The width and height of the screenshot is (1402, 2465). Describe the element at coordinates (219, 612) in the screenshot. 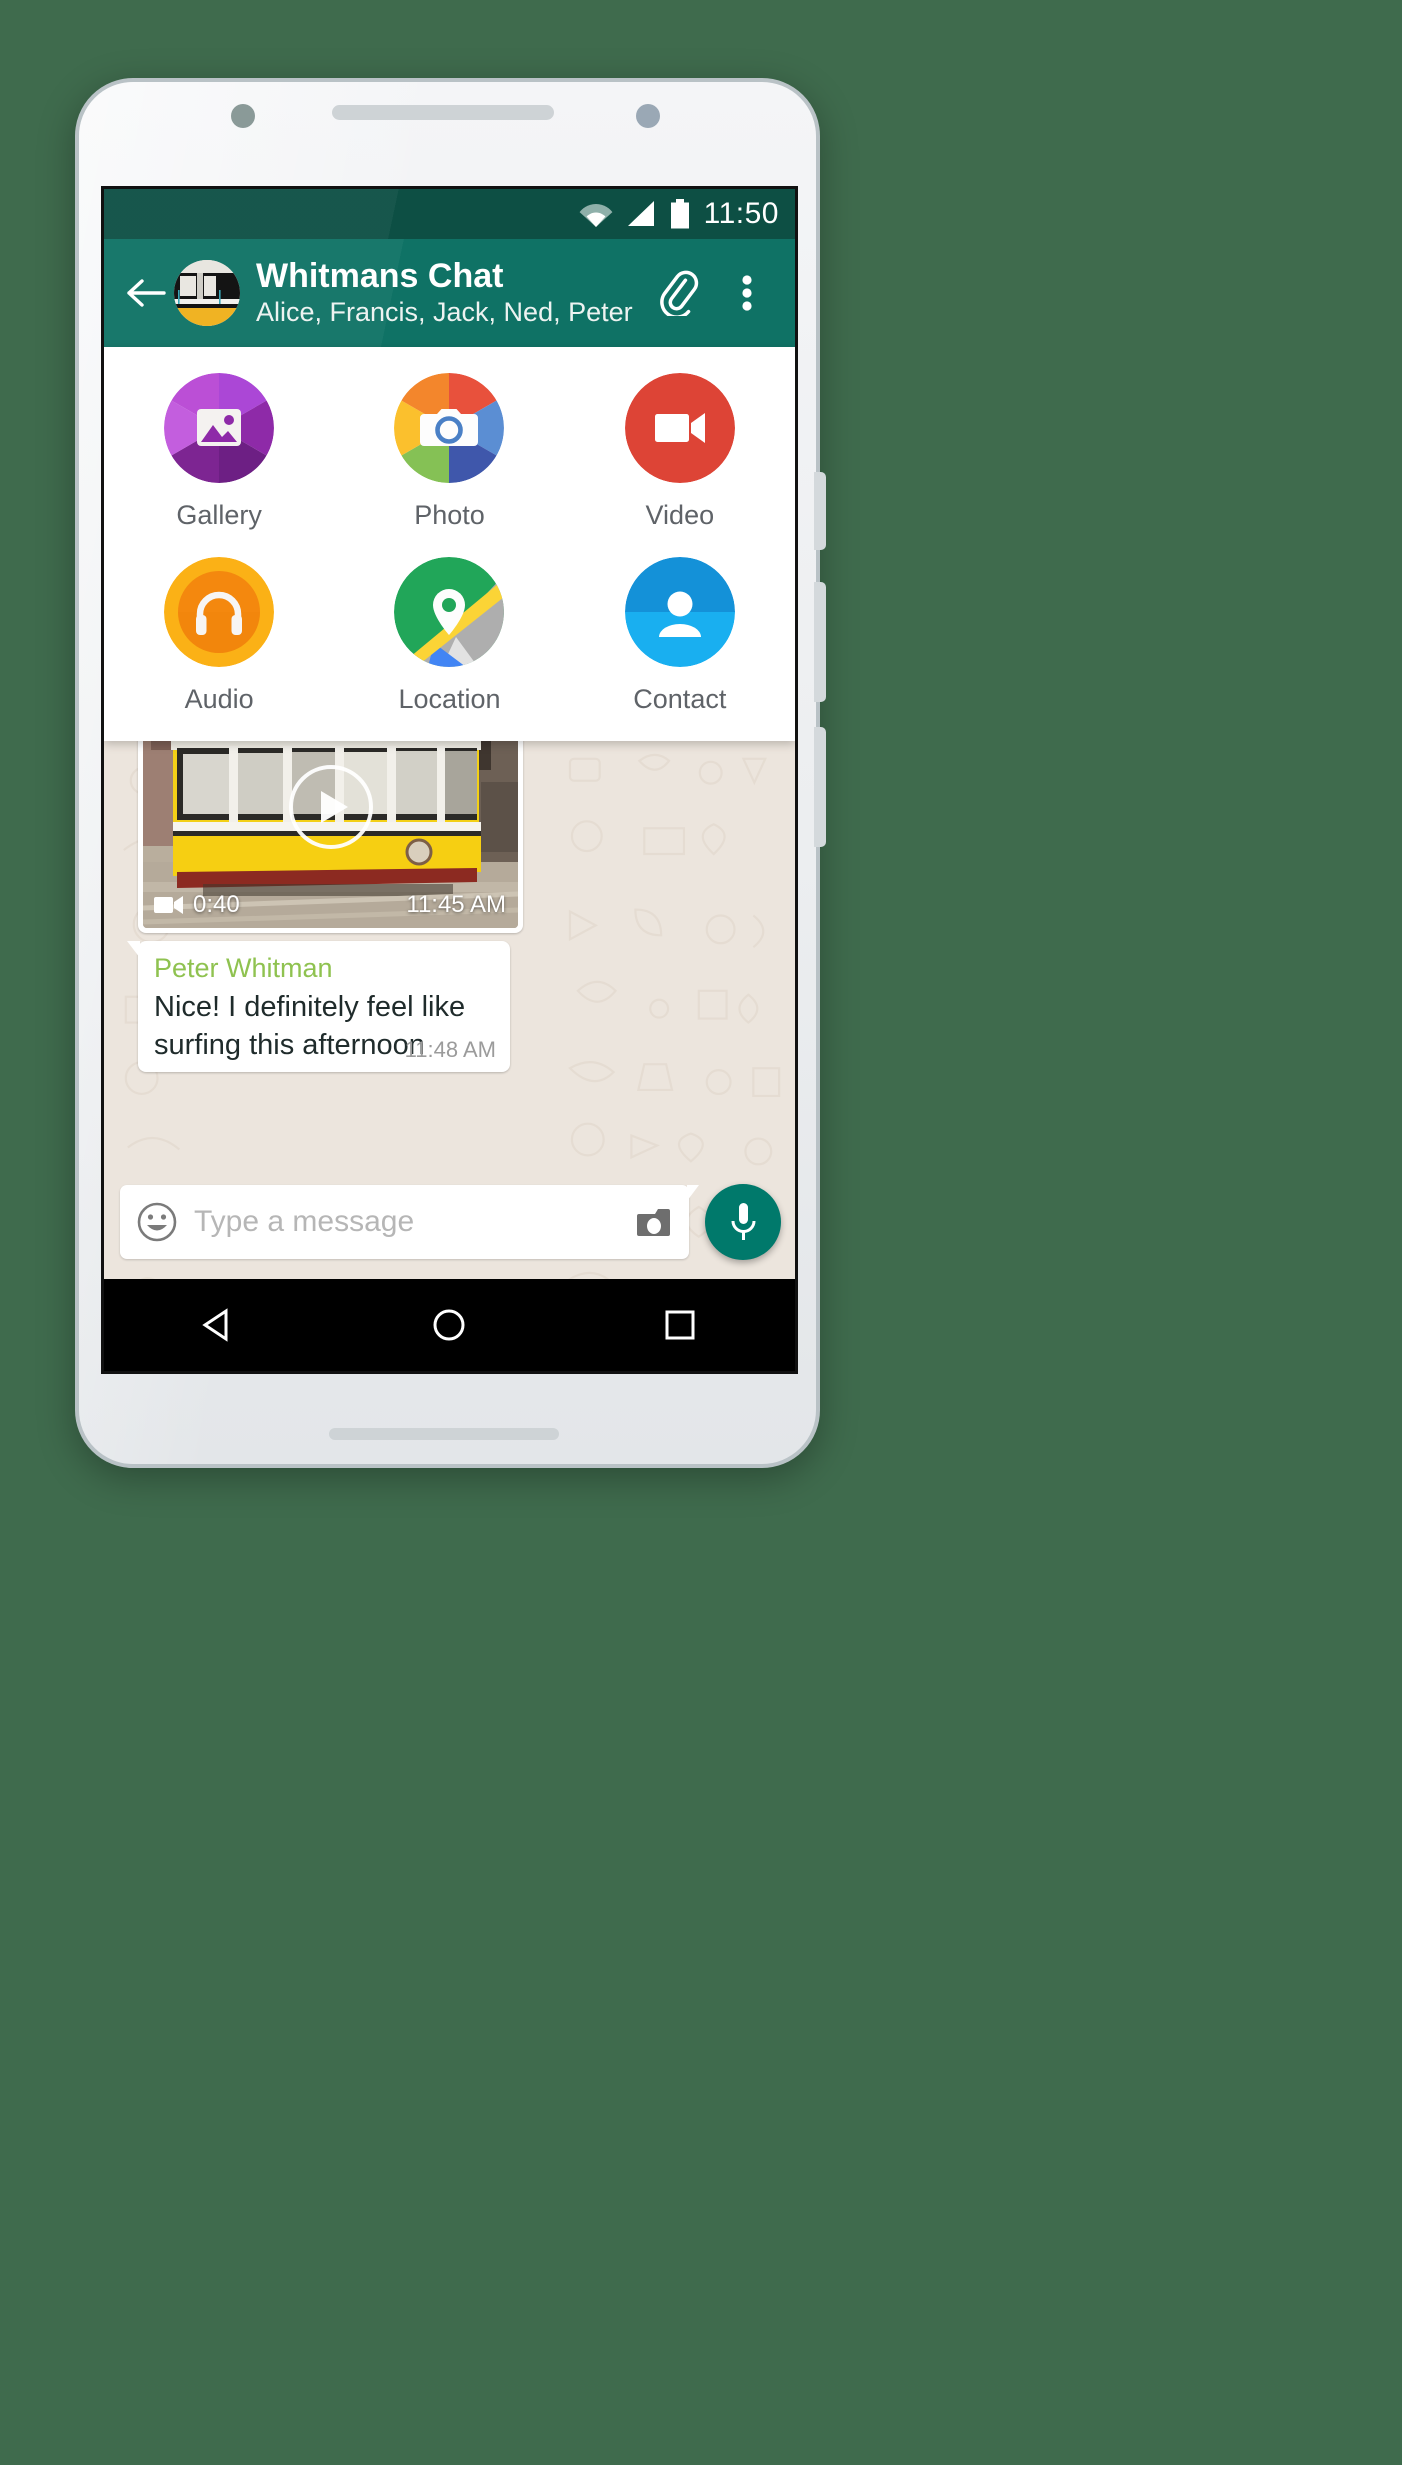

I see `headphones-icon` at that location.